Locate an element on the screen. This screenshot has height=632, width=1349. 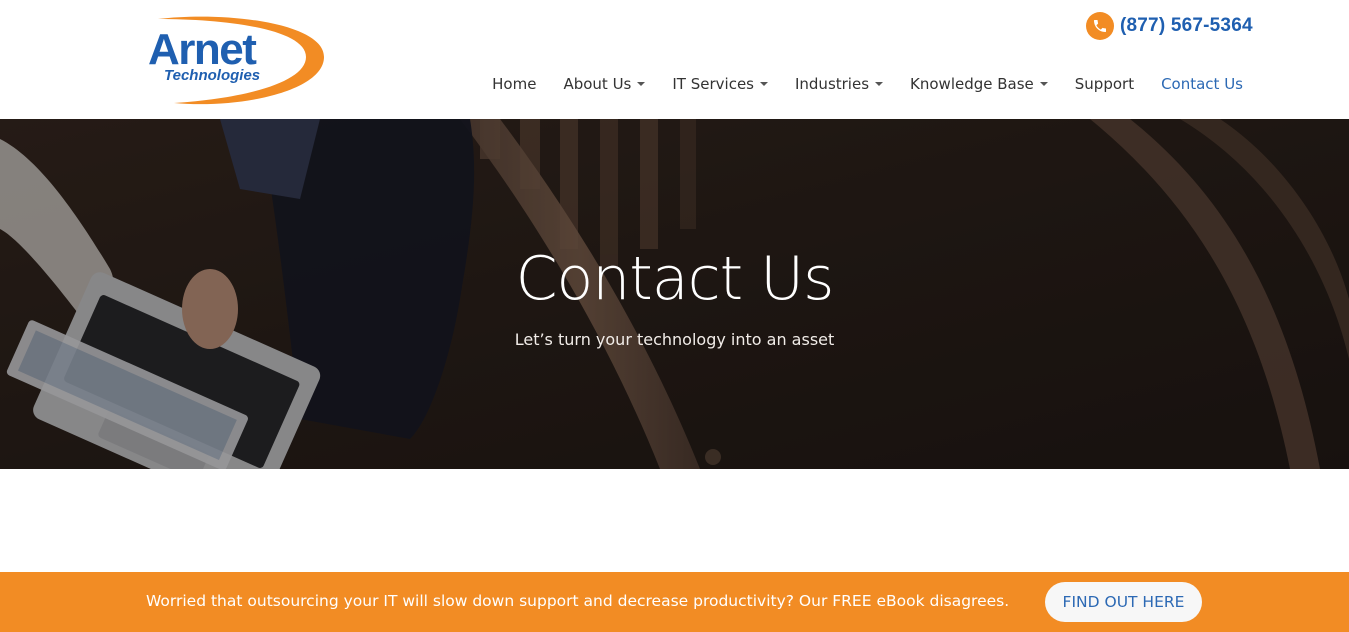
nav-item-home: Home is located at coordinates (514, 84).